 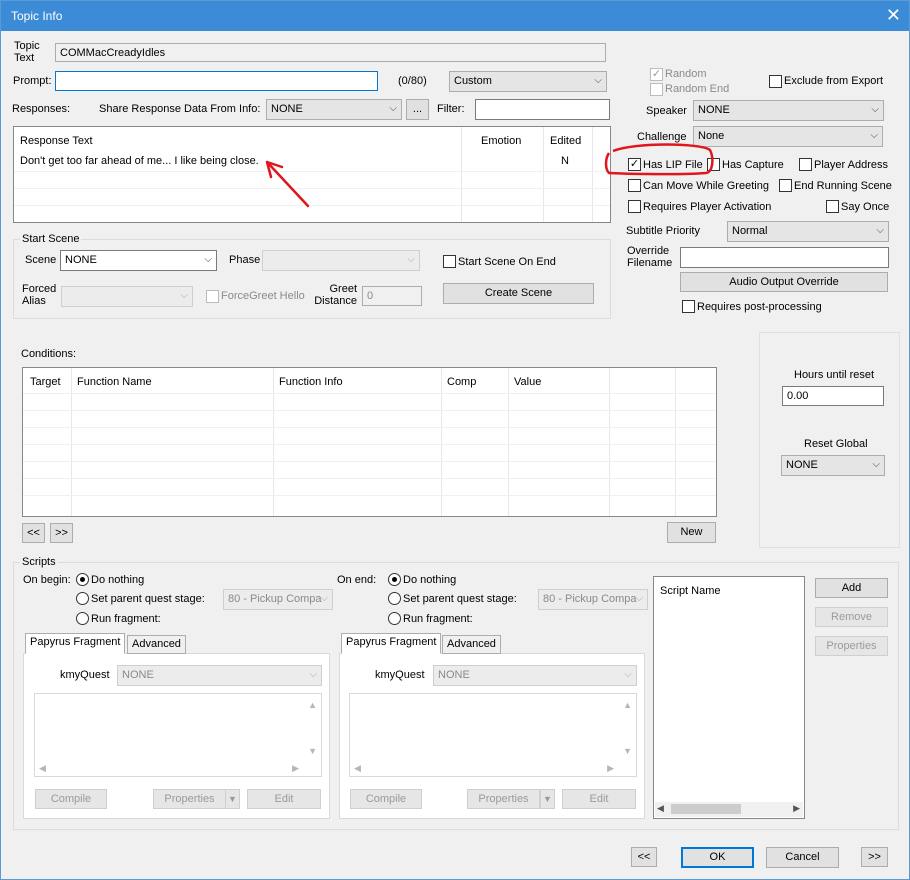 What do you see at coordinates (341, 260) in the screenshot?
I see `phase-dropdown: ⌵` at bounding box center [341, 260].